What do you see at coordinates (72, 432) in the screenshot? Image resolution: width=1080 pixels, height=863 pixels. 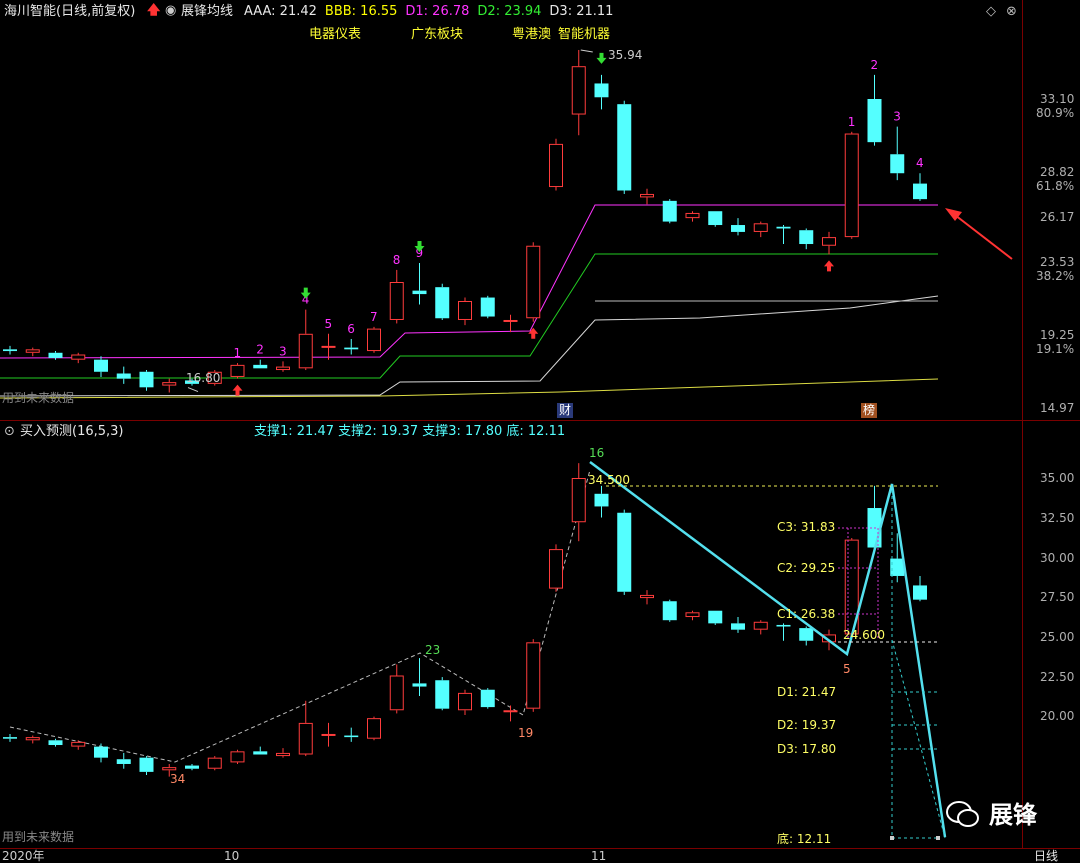 I see `prediction-title: 买入预测(16,5,3)` at bounding box center [72, 432].